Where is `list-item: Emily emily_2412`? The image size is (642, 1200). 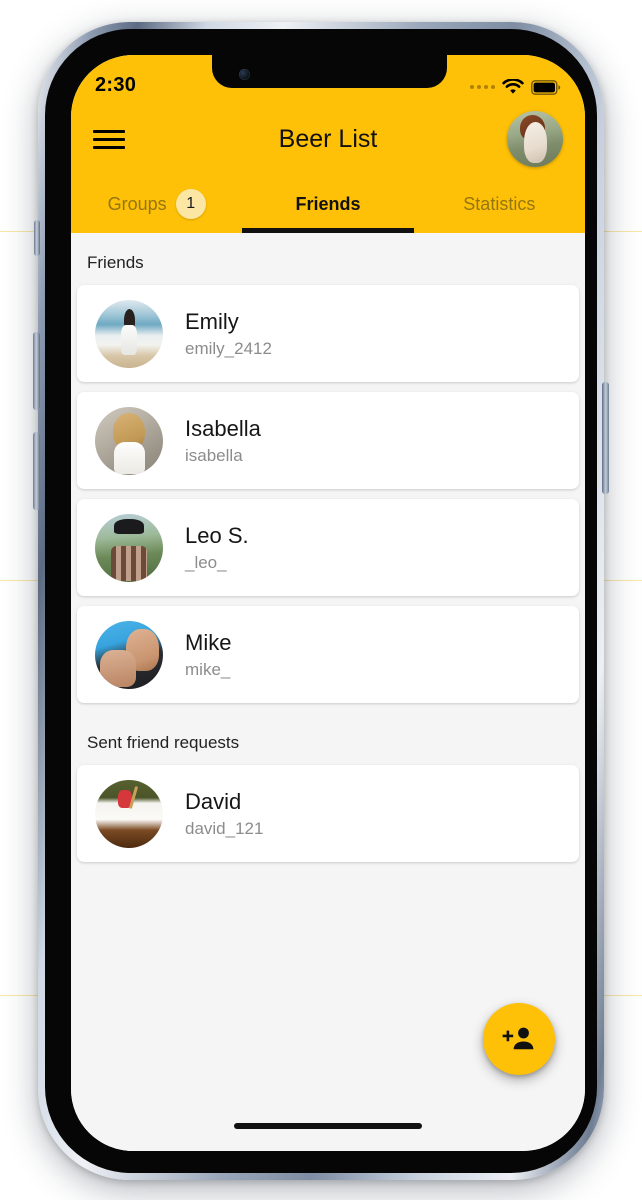 list-item: Emily emily_2412 is located at coordinates (328, 333).